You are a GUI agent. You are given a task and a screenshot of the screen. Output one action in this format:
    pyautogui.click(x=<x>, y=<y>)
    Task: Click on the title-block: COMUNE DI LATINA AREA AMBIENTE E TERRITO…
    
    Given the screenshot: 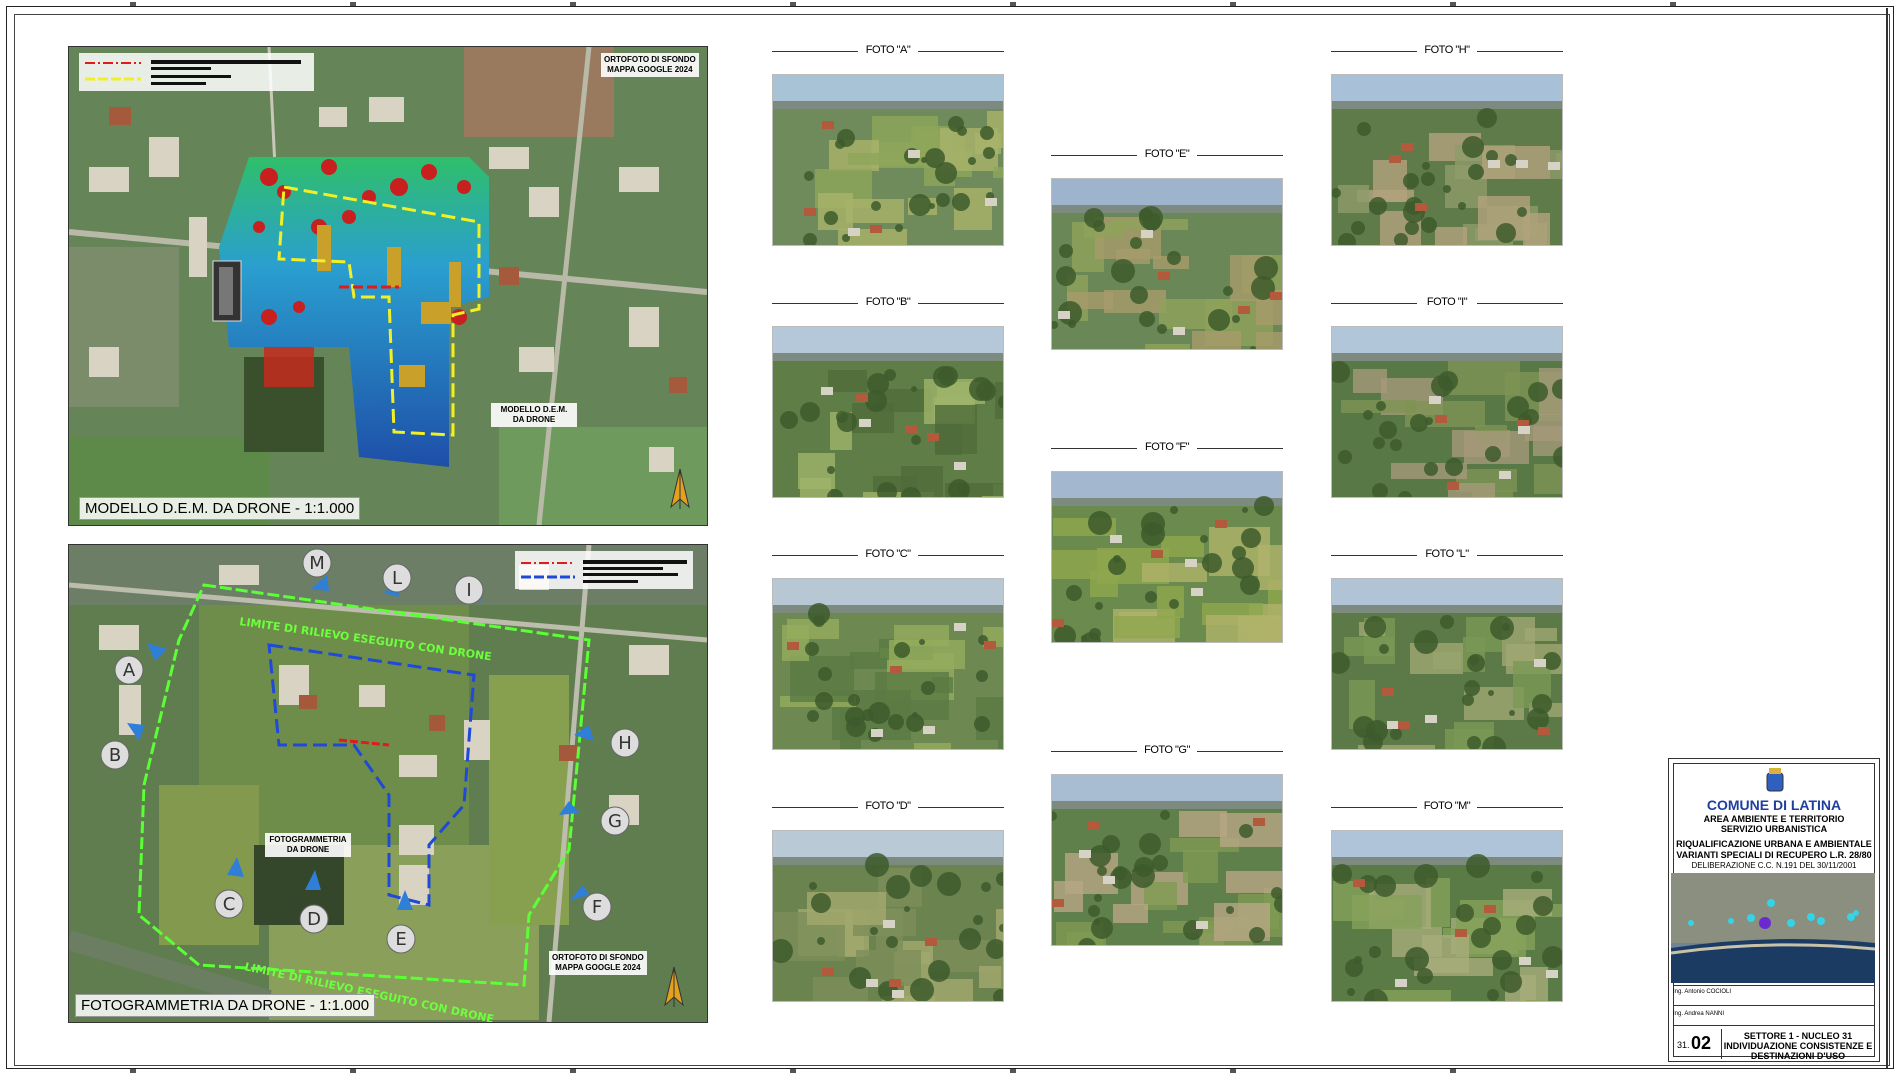 What is the action you would take?
    pyautogui.click(x=1774, y=910)
    